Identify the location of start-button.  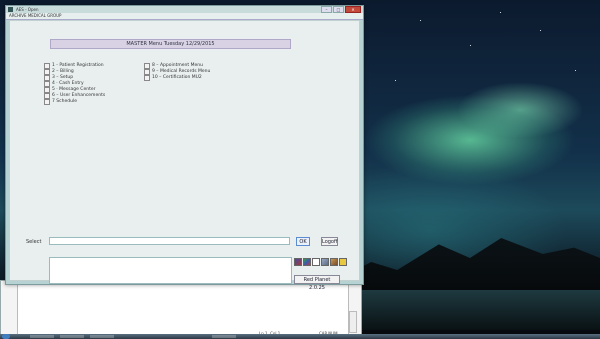
(6, 336).